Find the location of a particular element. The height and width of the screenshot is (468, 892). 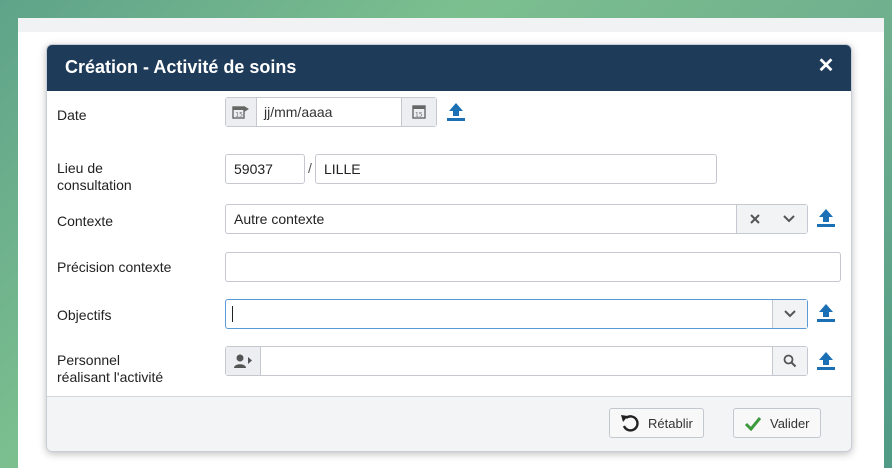

calendar-icon: 15 is located at coordinates (418, 112).